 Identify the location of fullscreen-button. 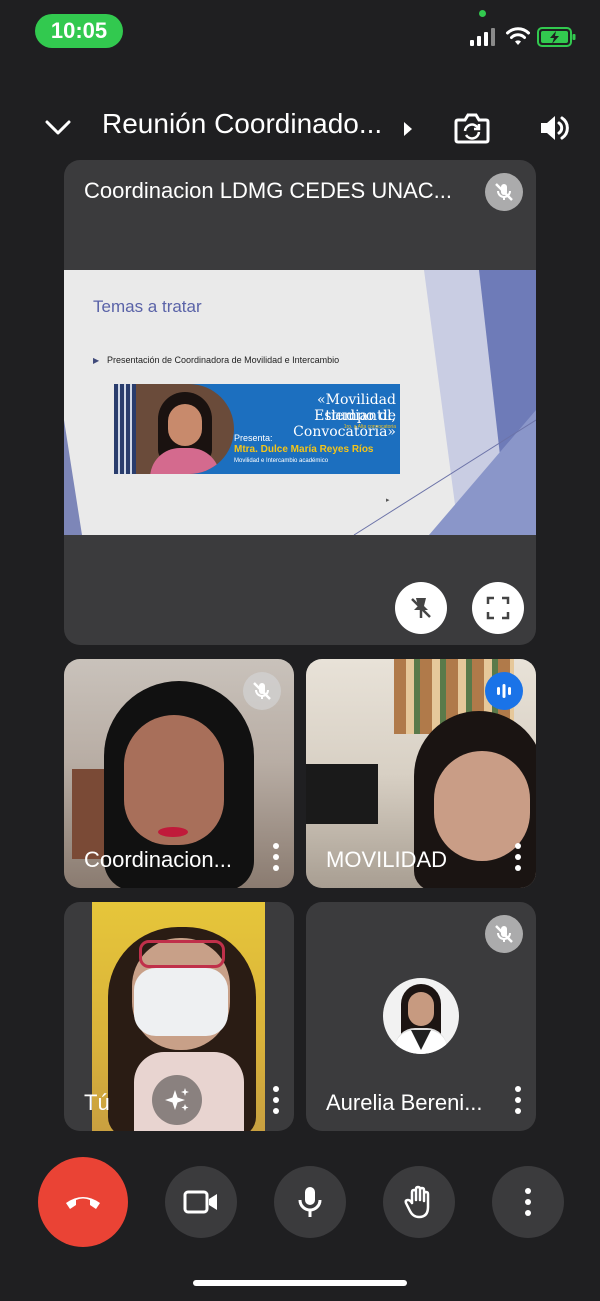
(498, 608).